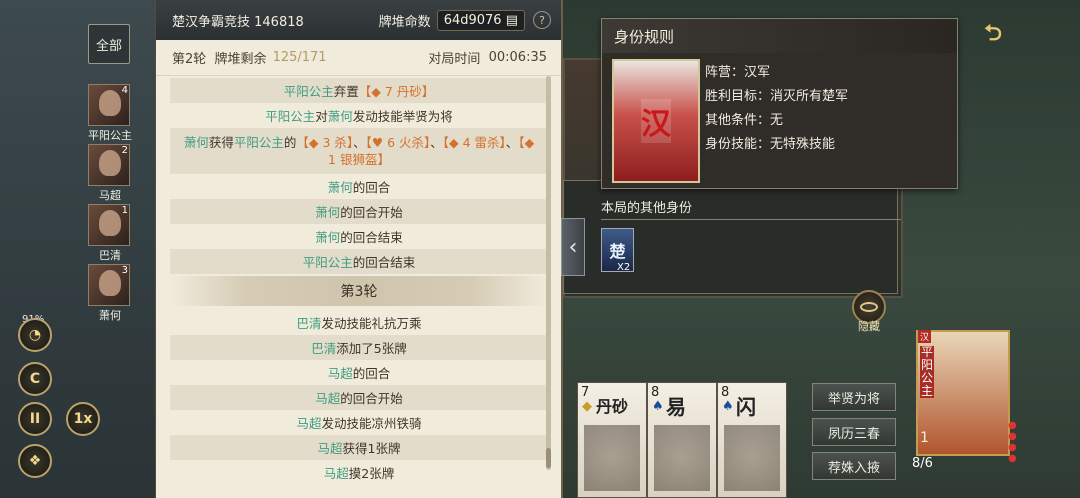  I want to click on card-rank: 8, so click(725, 392).